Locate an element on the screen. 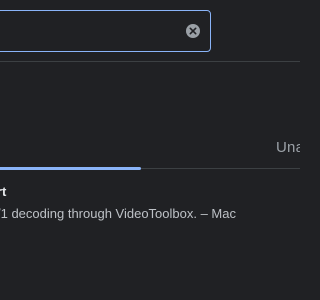 The image size is (320, 300). experiment-description: /1 decoding through VideoToolbox. – Mac is located at coordinates (118, 213).